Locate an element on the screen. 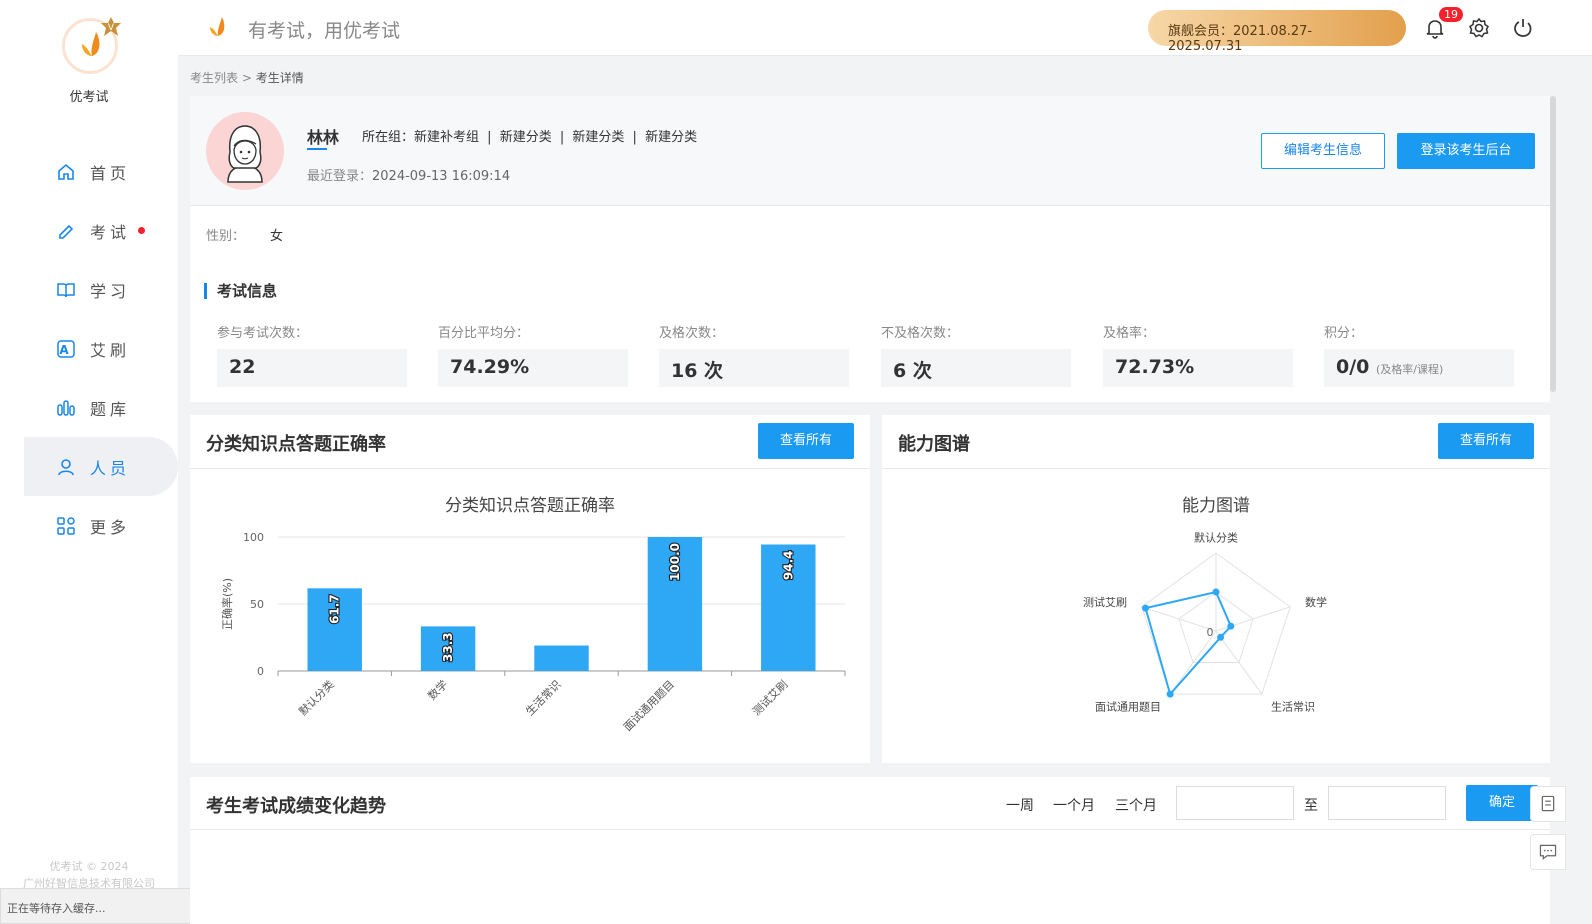 Image resolution: width=1592 pixels, height=924 pixels. scrollbar is located at coordinates (1553, 244).